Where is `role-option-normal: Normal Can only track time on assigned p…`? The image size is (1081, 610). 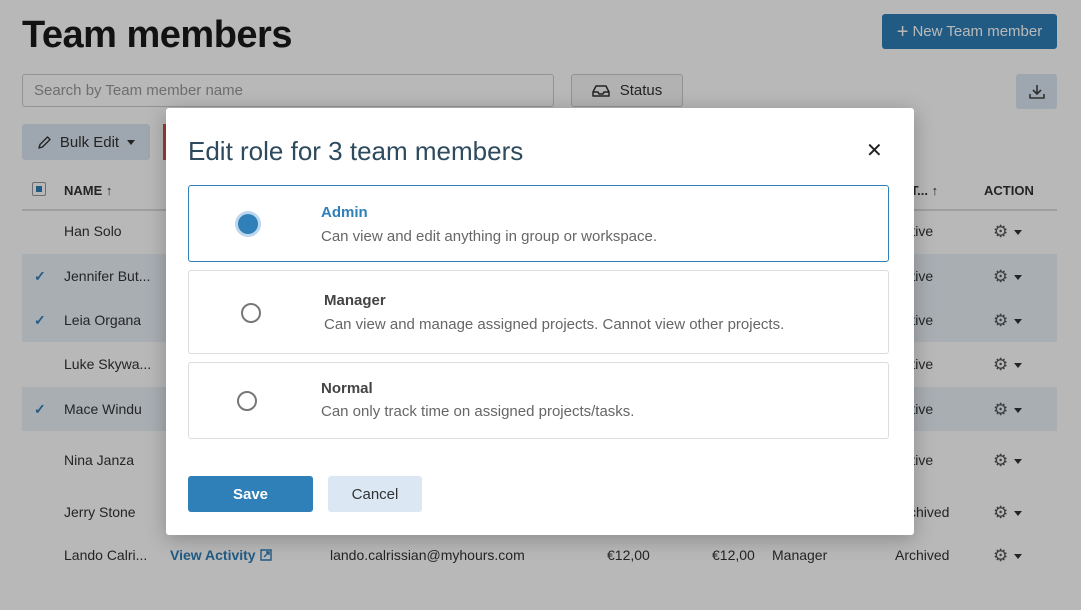
role-option-normal: Normal Can only track time on assigned p… is located at coordinates (538, 400).